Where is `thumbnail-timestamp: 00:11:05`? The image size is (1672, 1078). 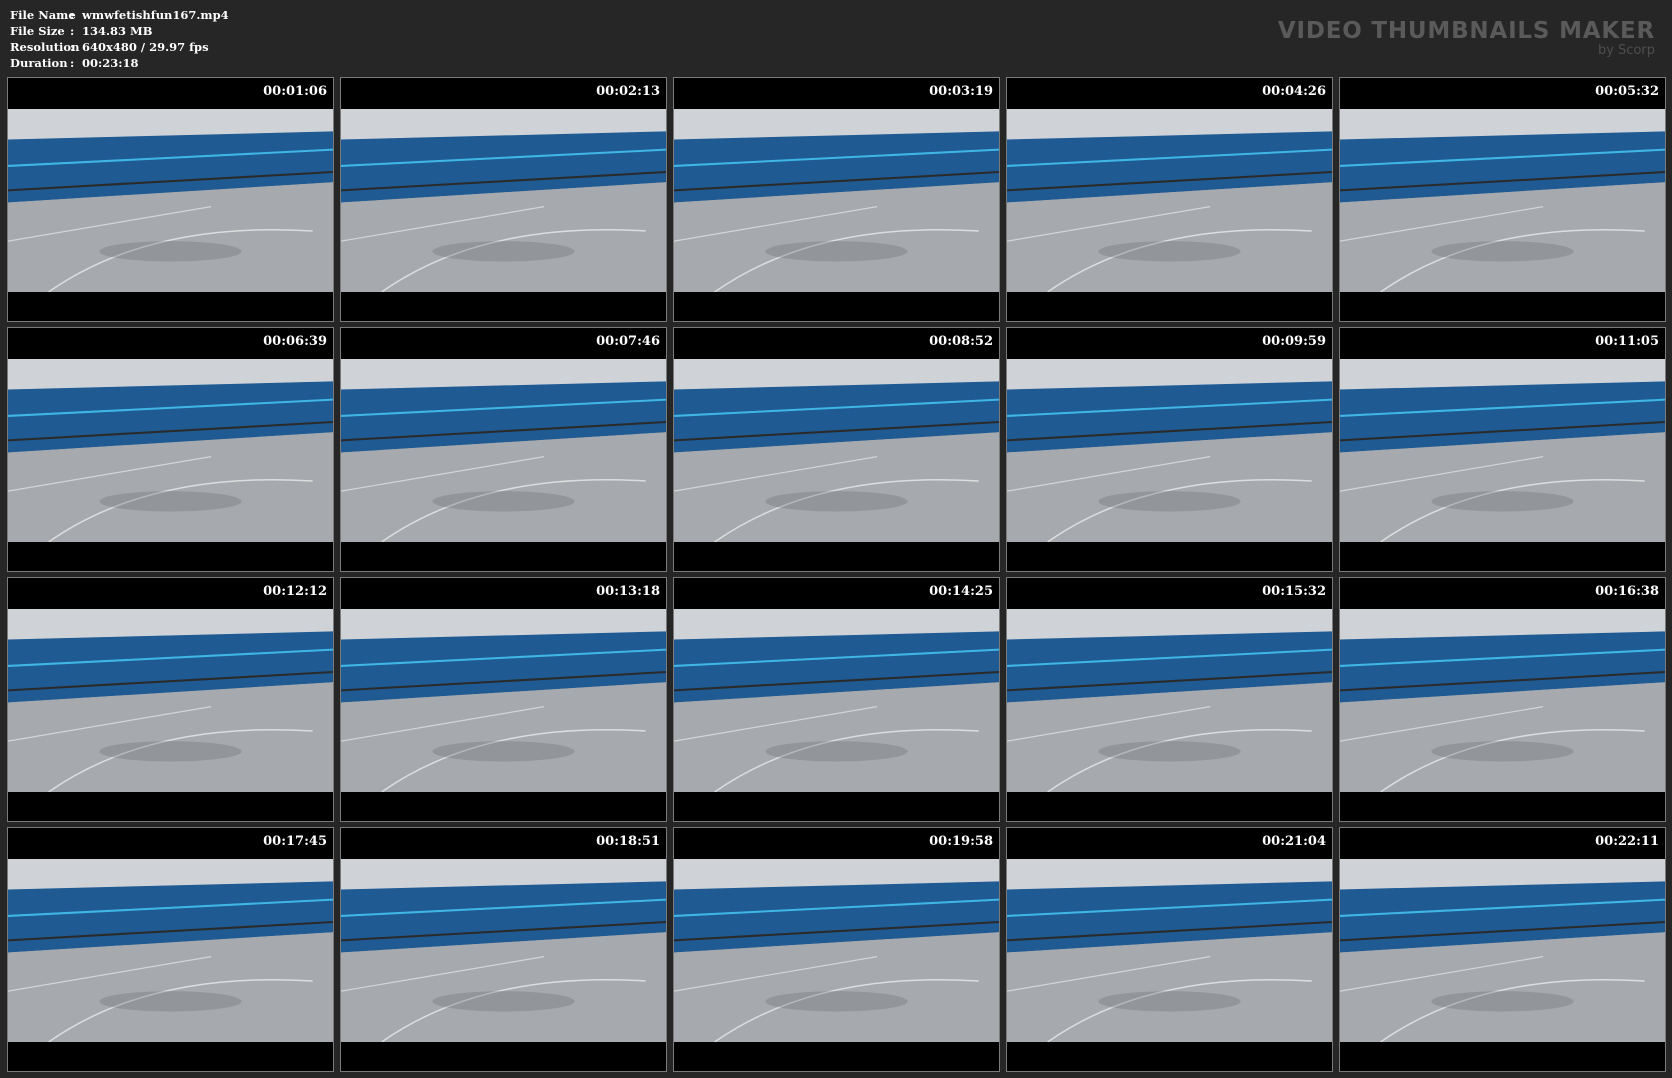
thumbnail-timestamp: 00:11:05 is located at coordinates (1627, 341).